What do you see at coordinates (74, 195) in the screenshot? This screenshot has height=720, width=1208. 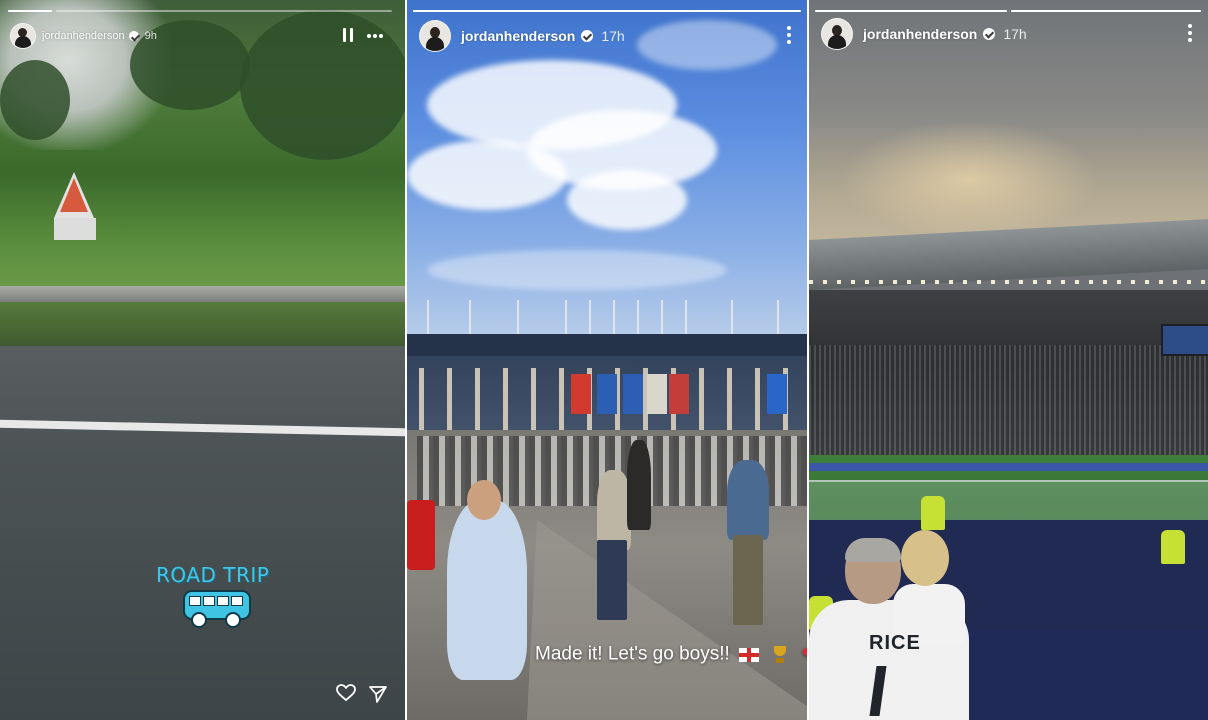 I see `warning-sign-red` at bounding box center [74, 195].